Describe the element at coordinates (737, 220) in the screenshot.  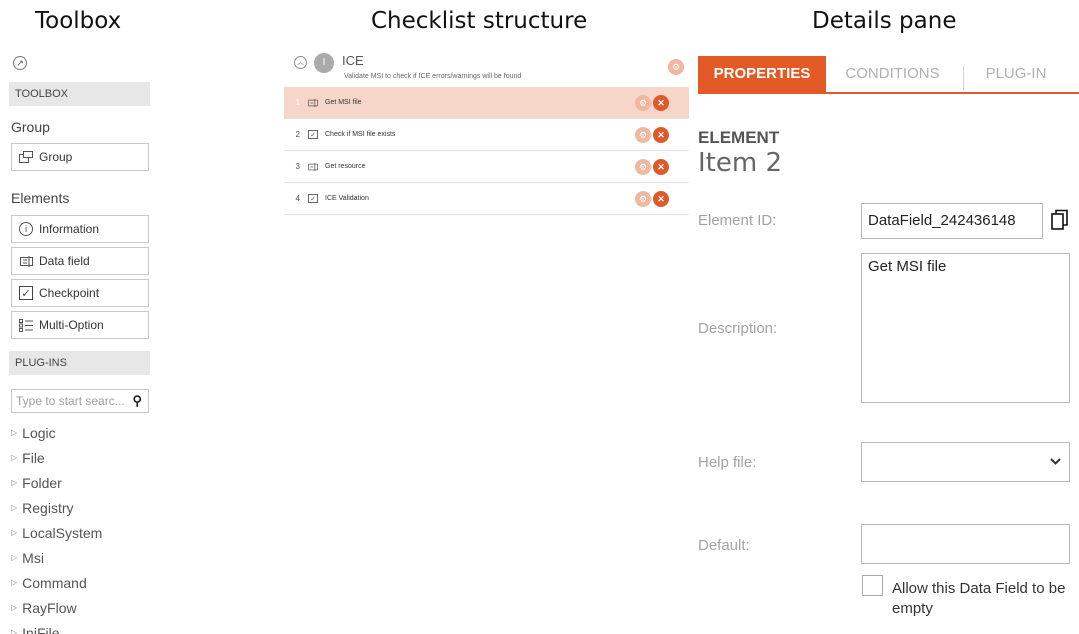
I see `element-id-label: Element ID:` at that location.